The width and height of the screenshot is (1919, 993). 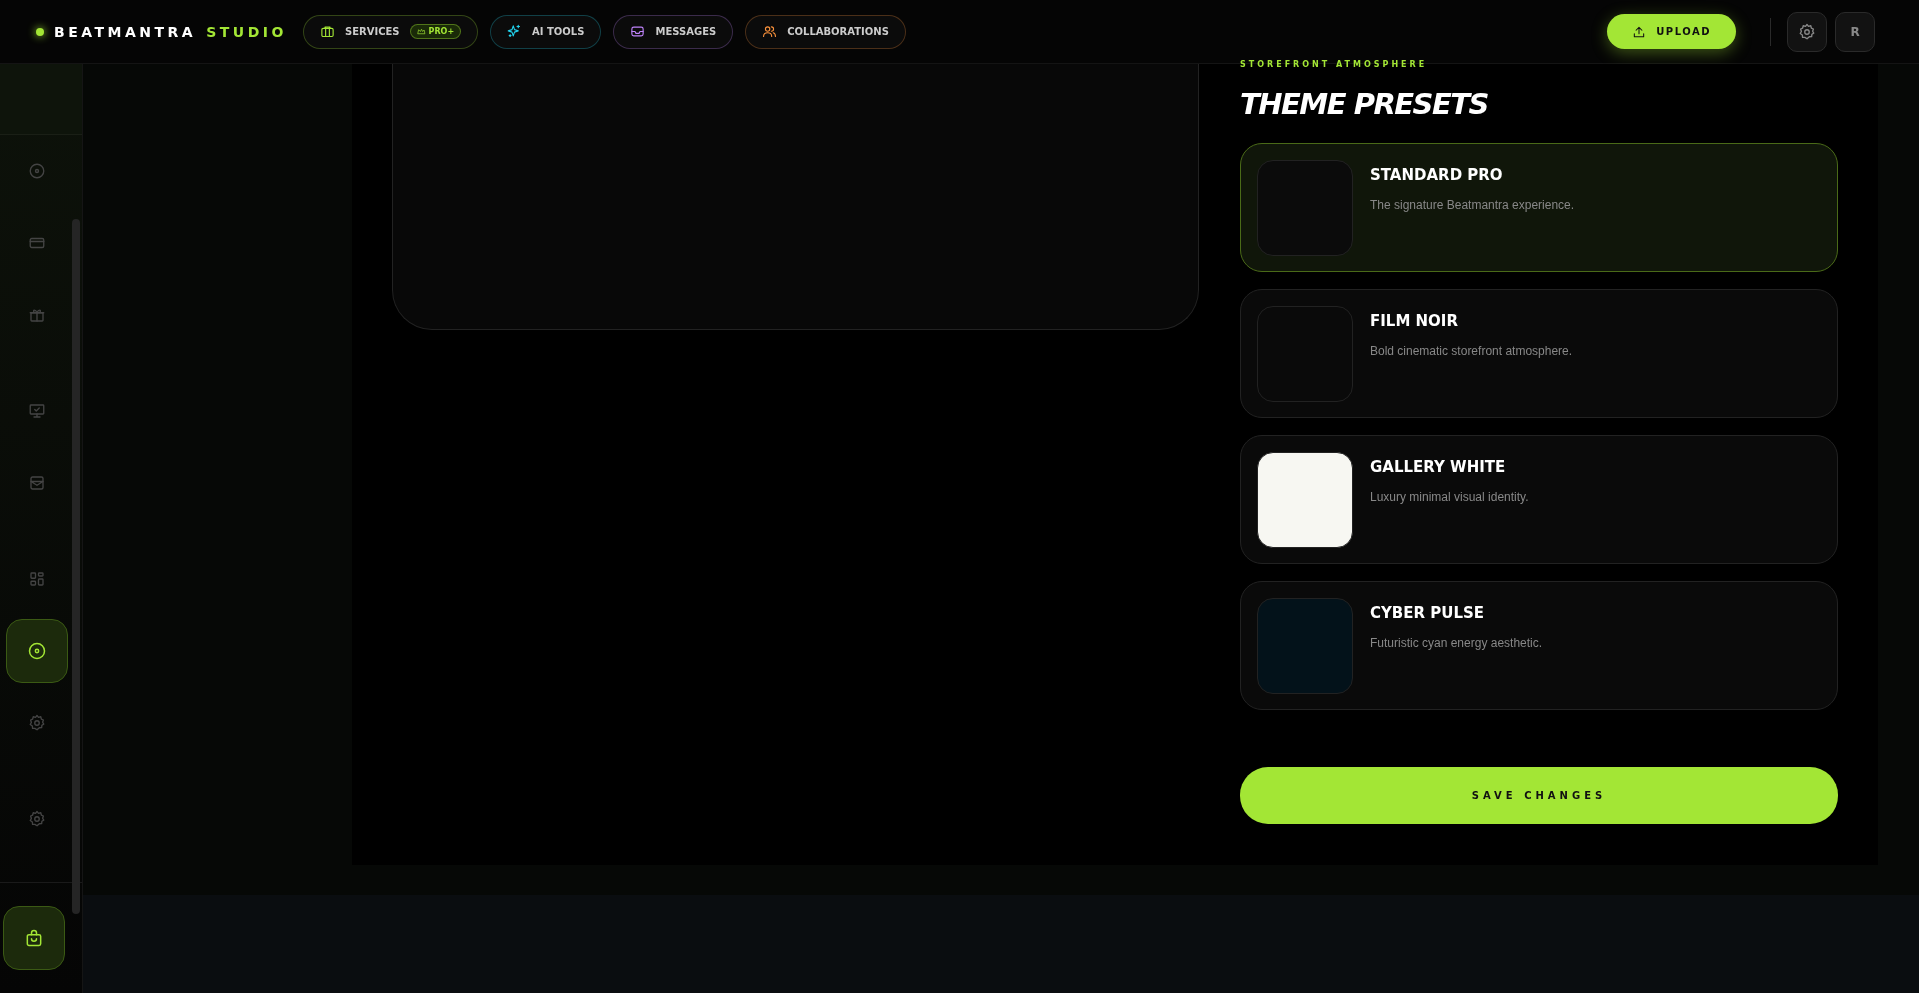 What do you see at coordinates (1671, 31) in the screenshot?
I see `upload-button: UPLOAD` at bounding box center [1671, 31].